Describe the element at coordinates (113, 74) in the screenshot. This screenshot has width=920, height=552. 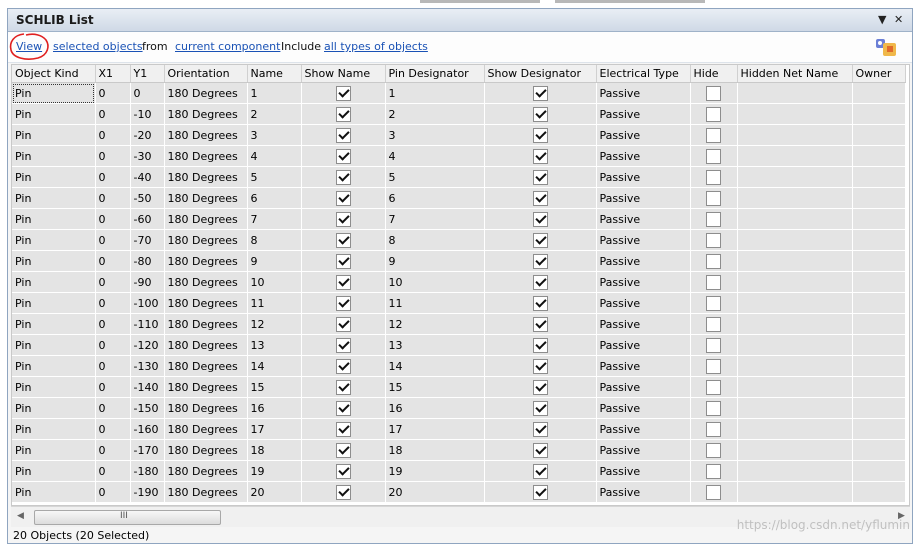
I see `col-header-x1: X1` at that location.